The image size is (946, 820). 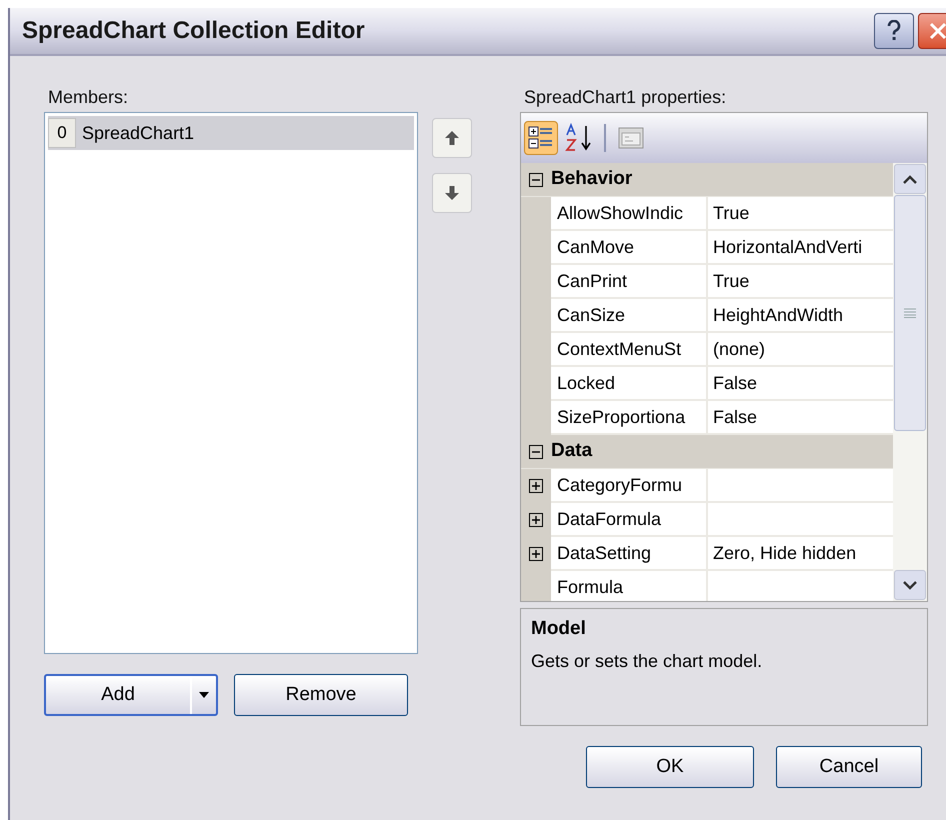 I want to click on help-button, so click(x=894, y=31).